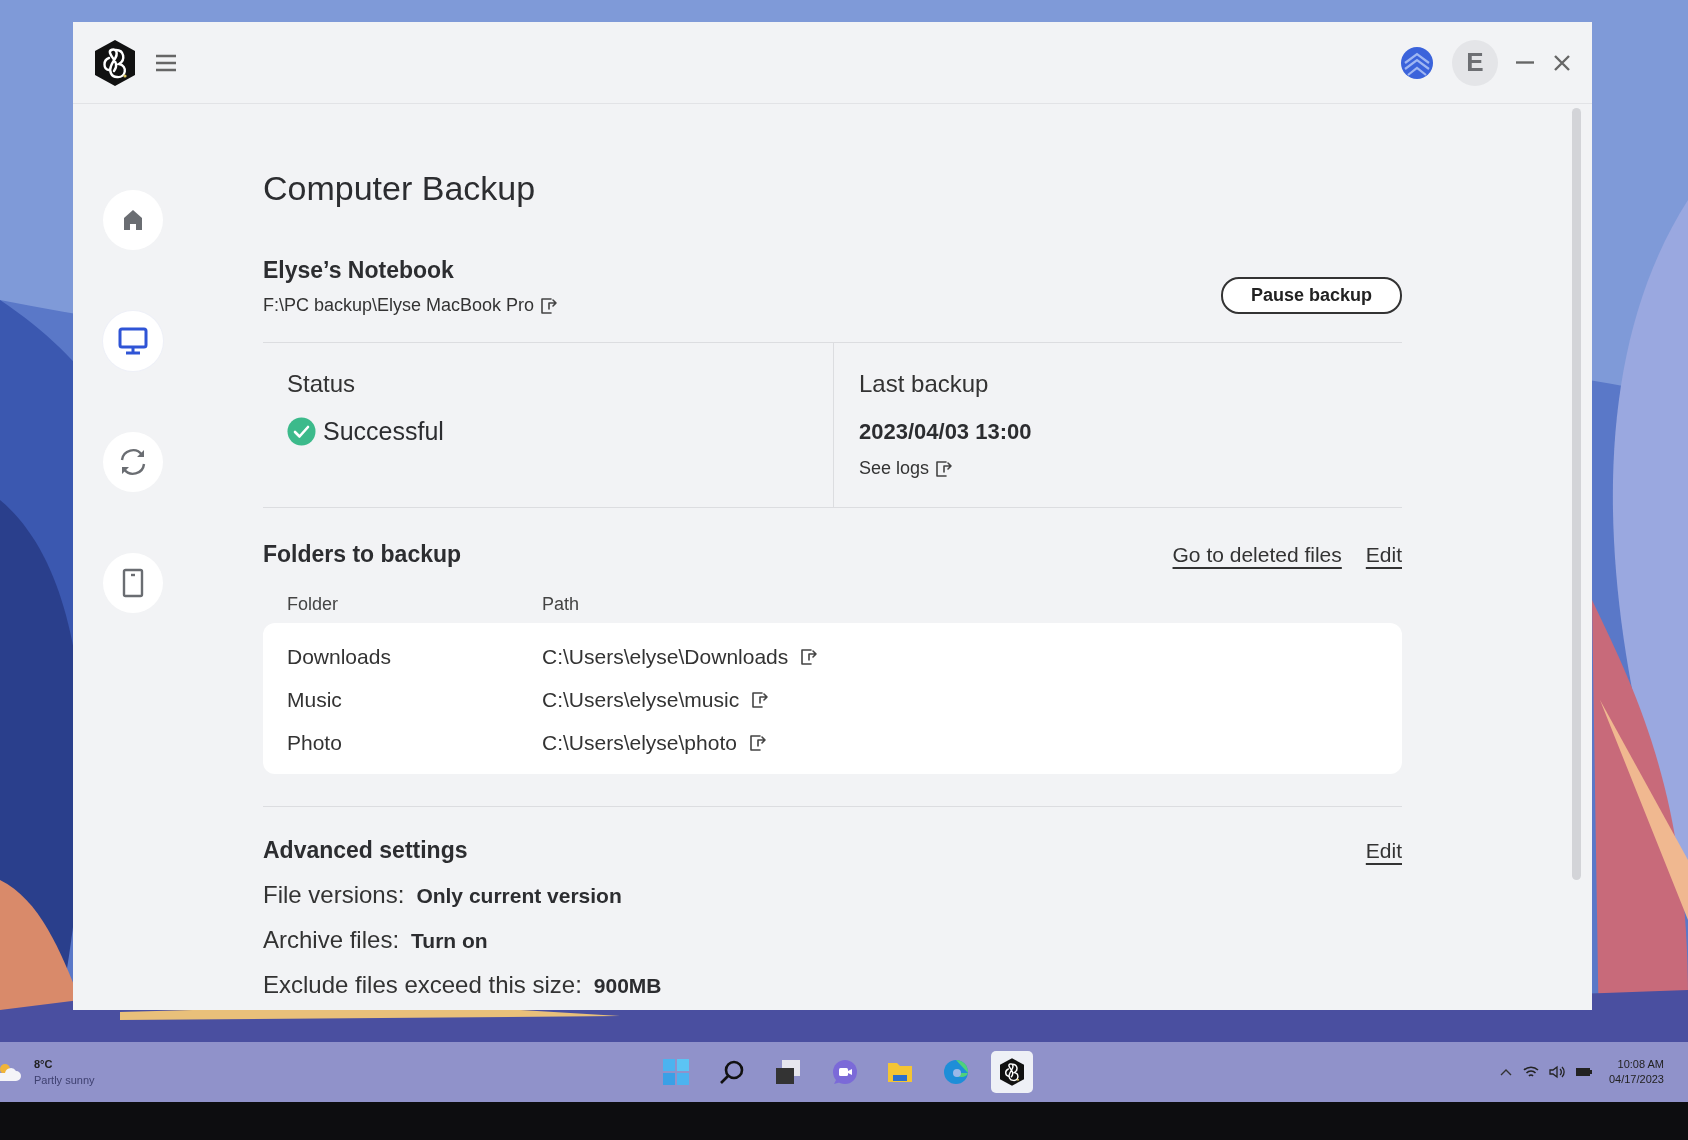 This screenshot has width=1688, height=1140. What do you see at coordinates (422, 985) in the screenshot?
I see `setting-label: Exclude files exceed this size:` at bounding box center [422, 985].